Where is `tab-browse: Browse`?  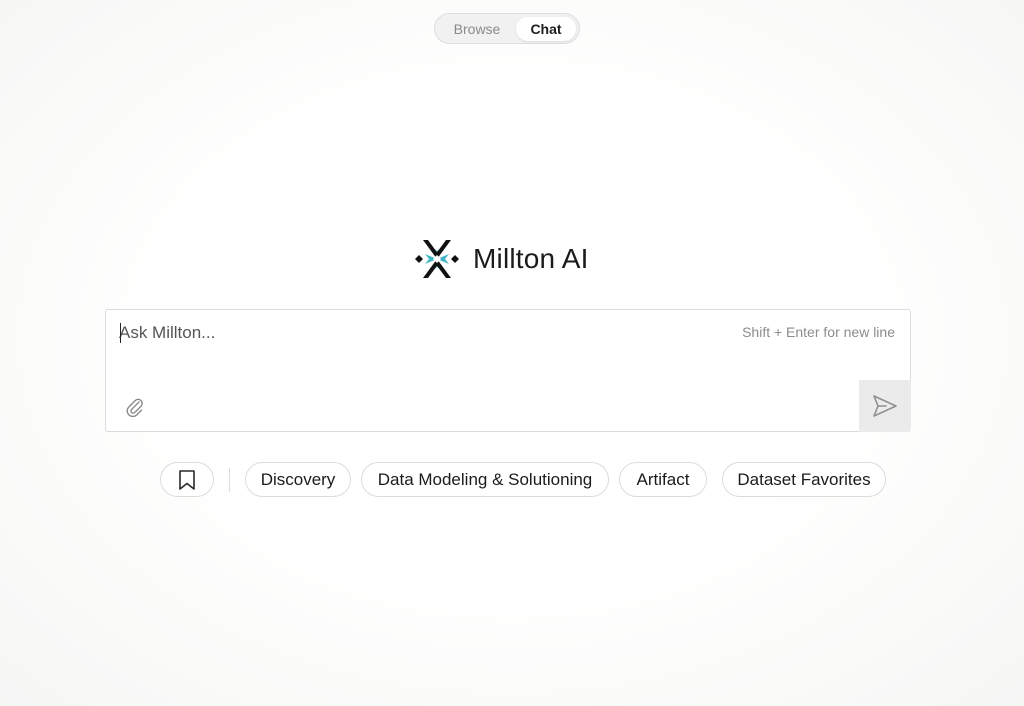 tab-browse: Browse is located at coordinates (477, 29).